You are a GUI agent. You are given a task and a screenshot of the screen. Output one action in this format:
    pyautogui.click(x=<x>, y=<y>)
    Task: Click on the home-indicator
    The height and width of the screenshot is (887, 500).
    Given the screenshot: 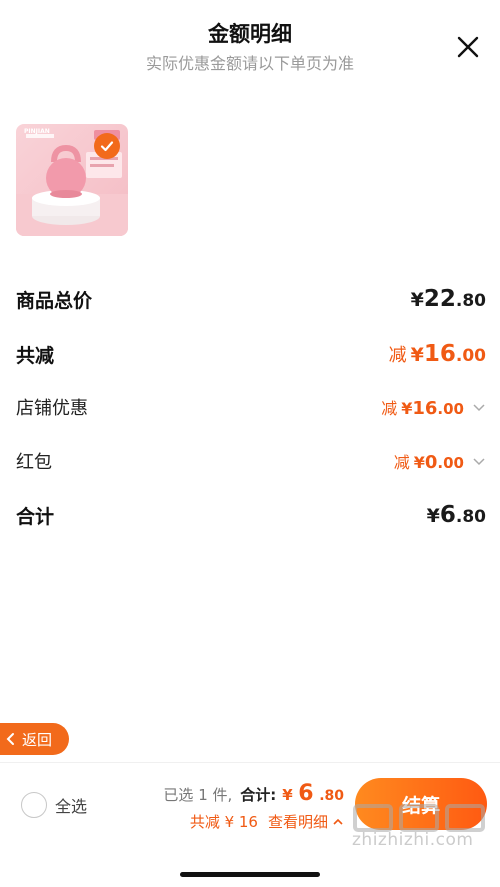 What is the action you would take?
    pyautogui.click(x=250, y=874)
    